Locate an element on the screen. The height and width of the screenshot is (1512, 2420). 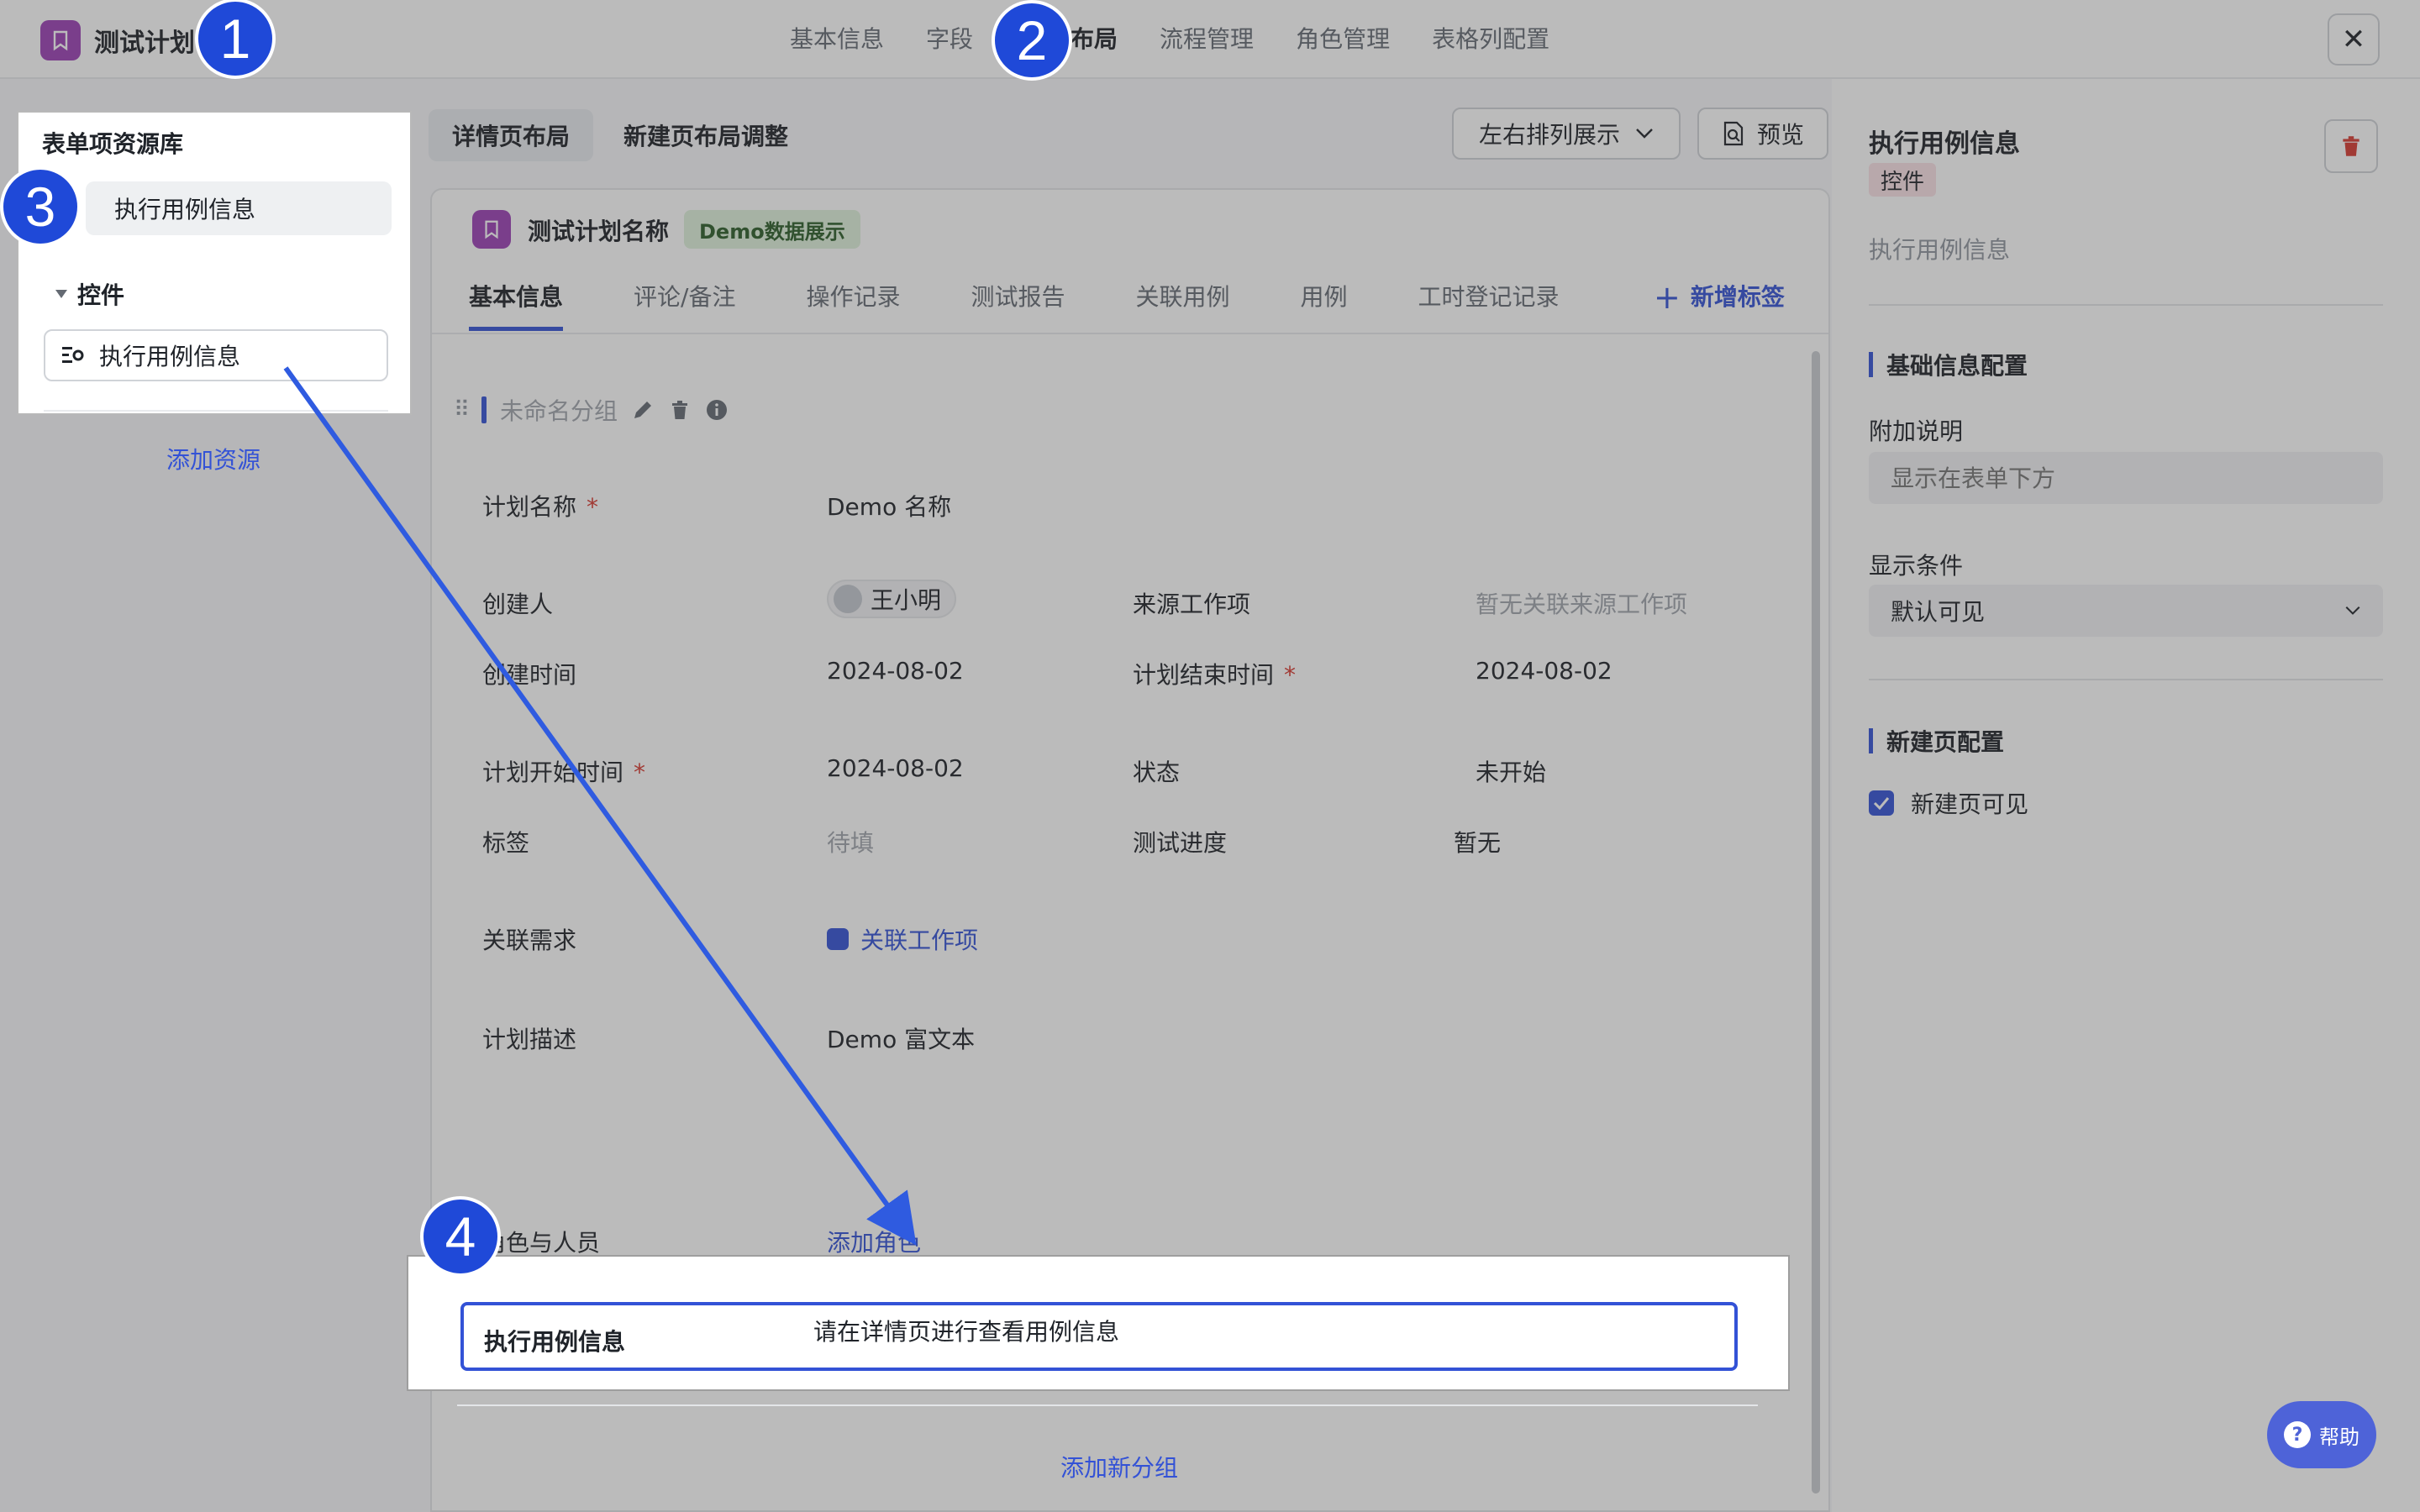
form-tab-bar: 基本信息 评论/备注 操作记录 测试报告 关联用例 用例 工时登记记录 is located at coordinates (1049, 299).